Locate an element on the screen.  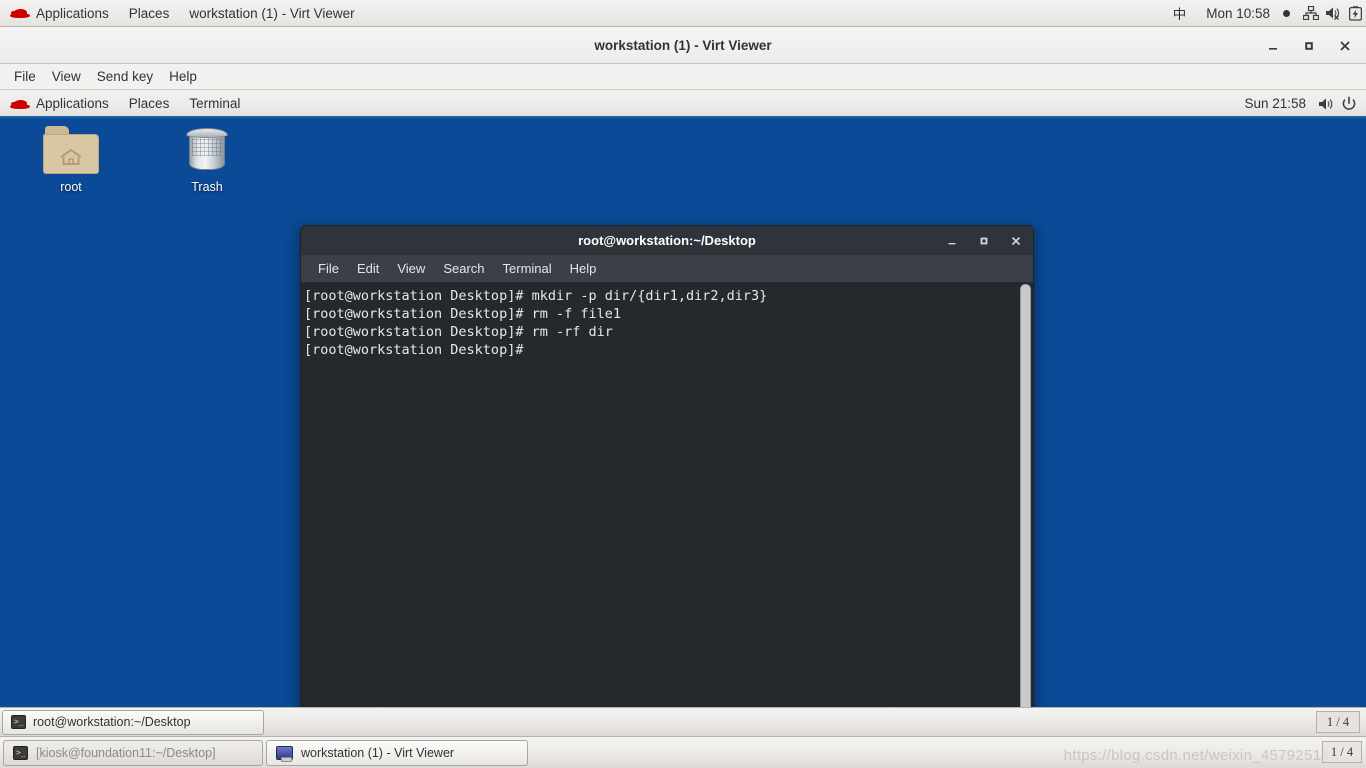
host-clock-label: Mon 10:58 is located at coordinates (1238, 13).